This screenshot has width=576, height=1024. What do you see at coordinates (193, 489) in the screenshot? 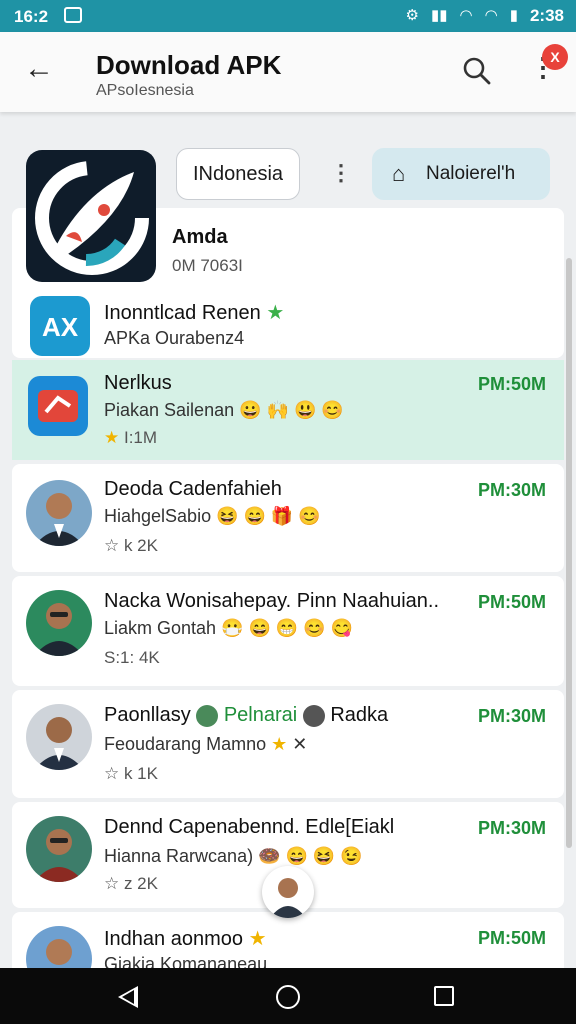
I see `row-name: Deoda Cadenfahieh` at bounding box center [193, 489].